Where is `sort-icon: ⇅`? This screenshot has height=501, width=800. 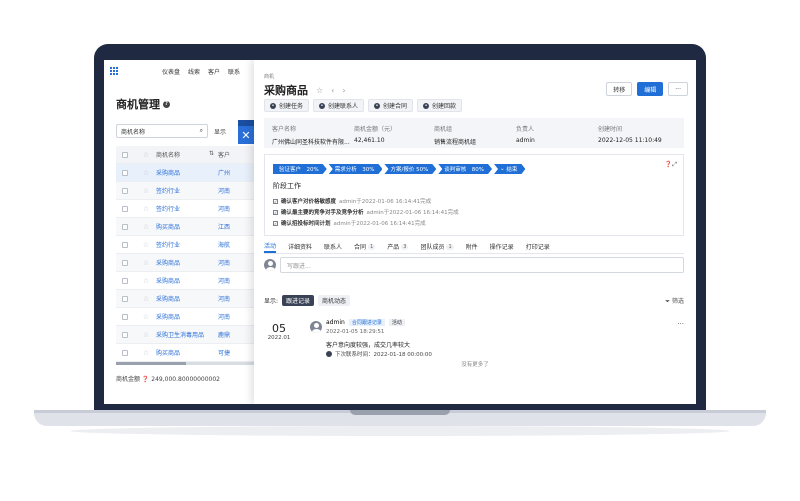
sort-icon: ⇅ is located at coordinates (211, 154).